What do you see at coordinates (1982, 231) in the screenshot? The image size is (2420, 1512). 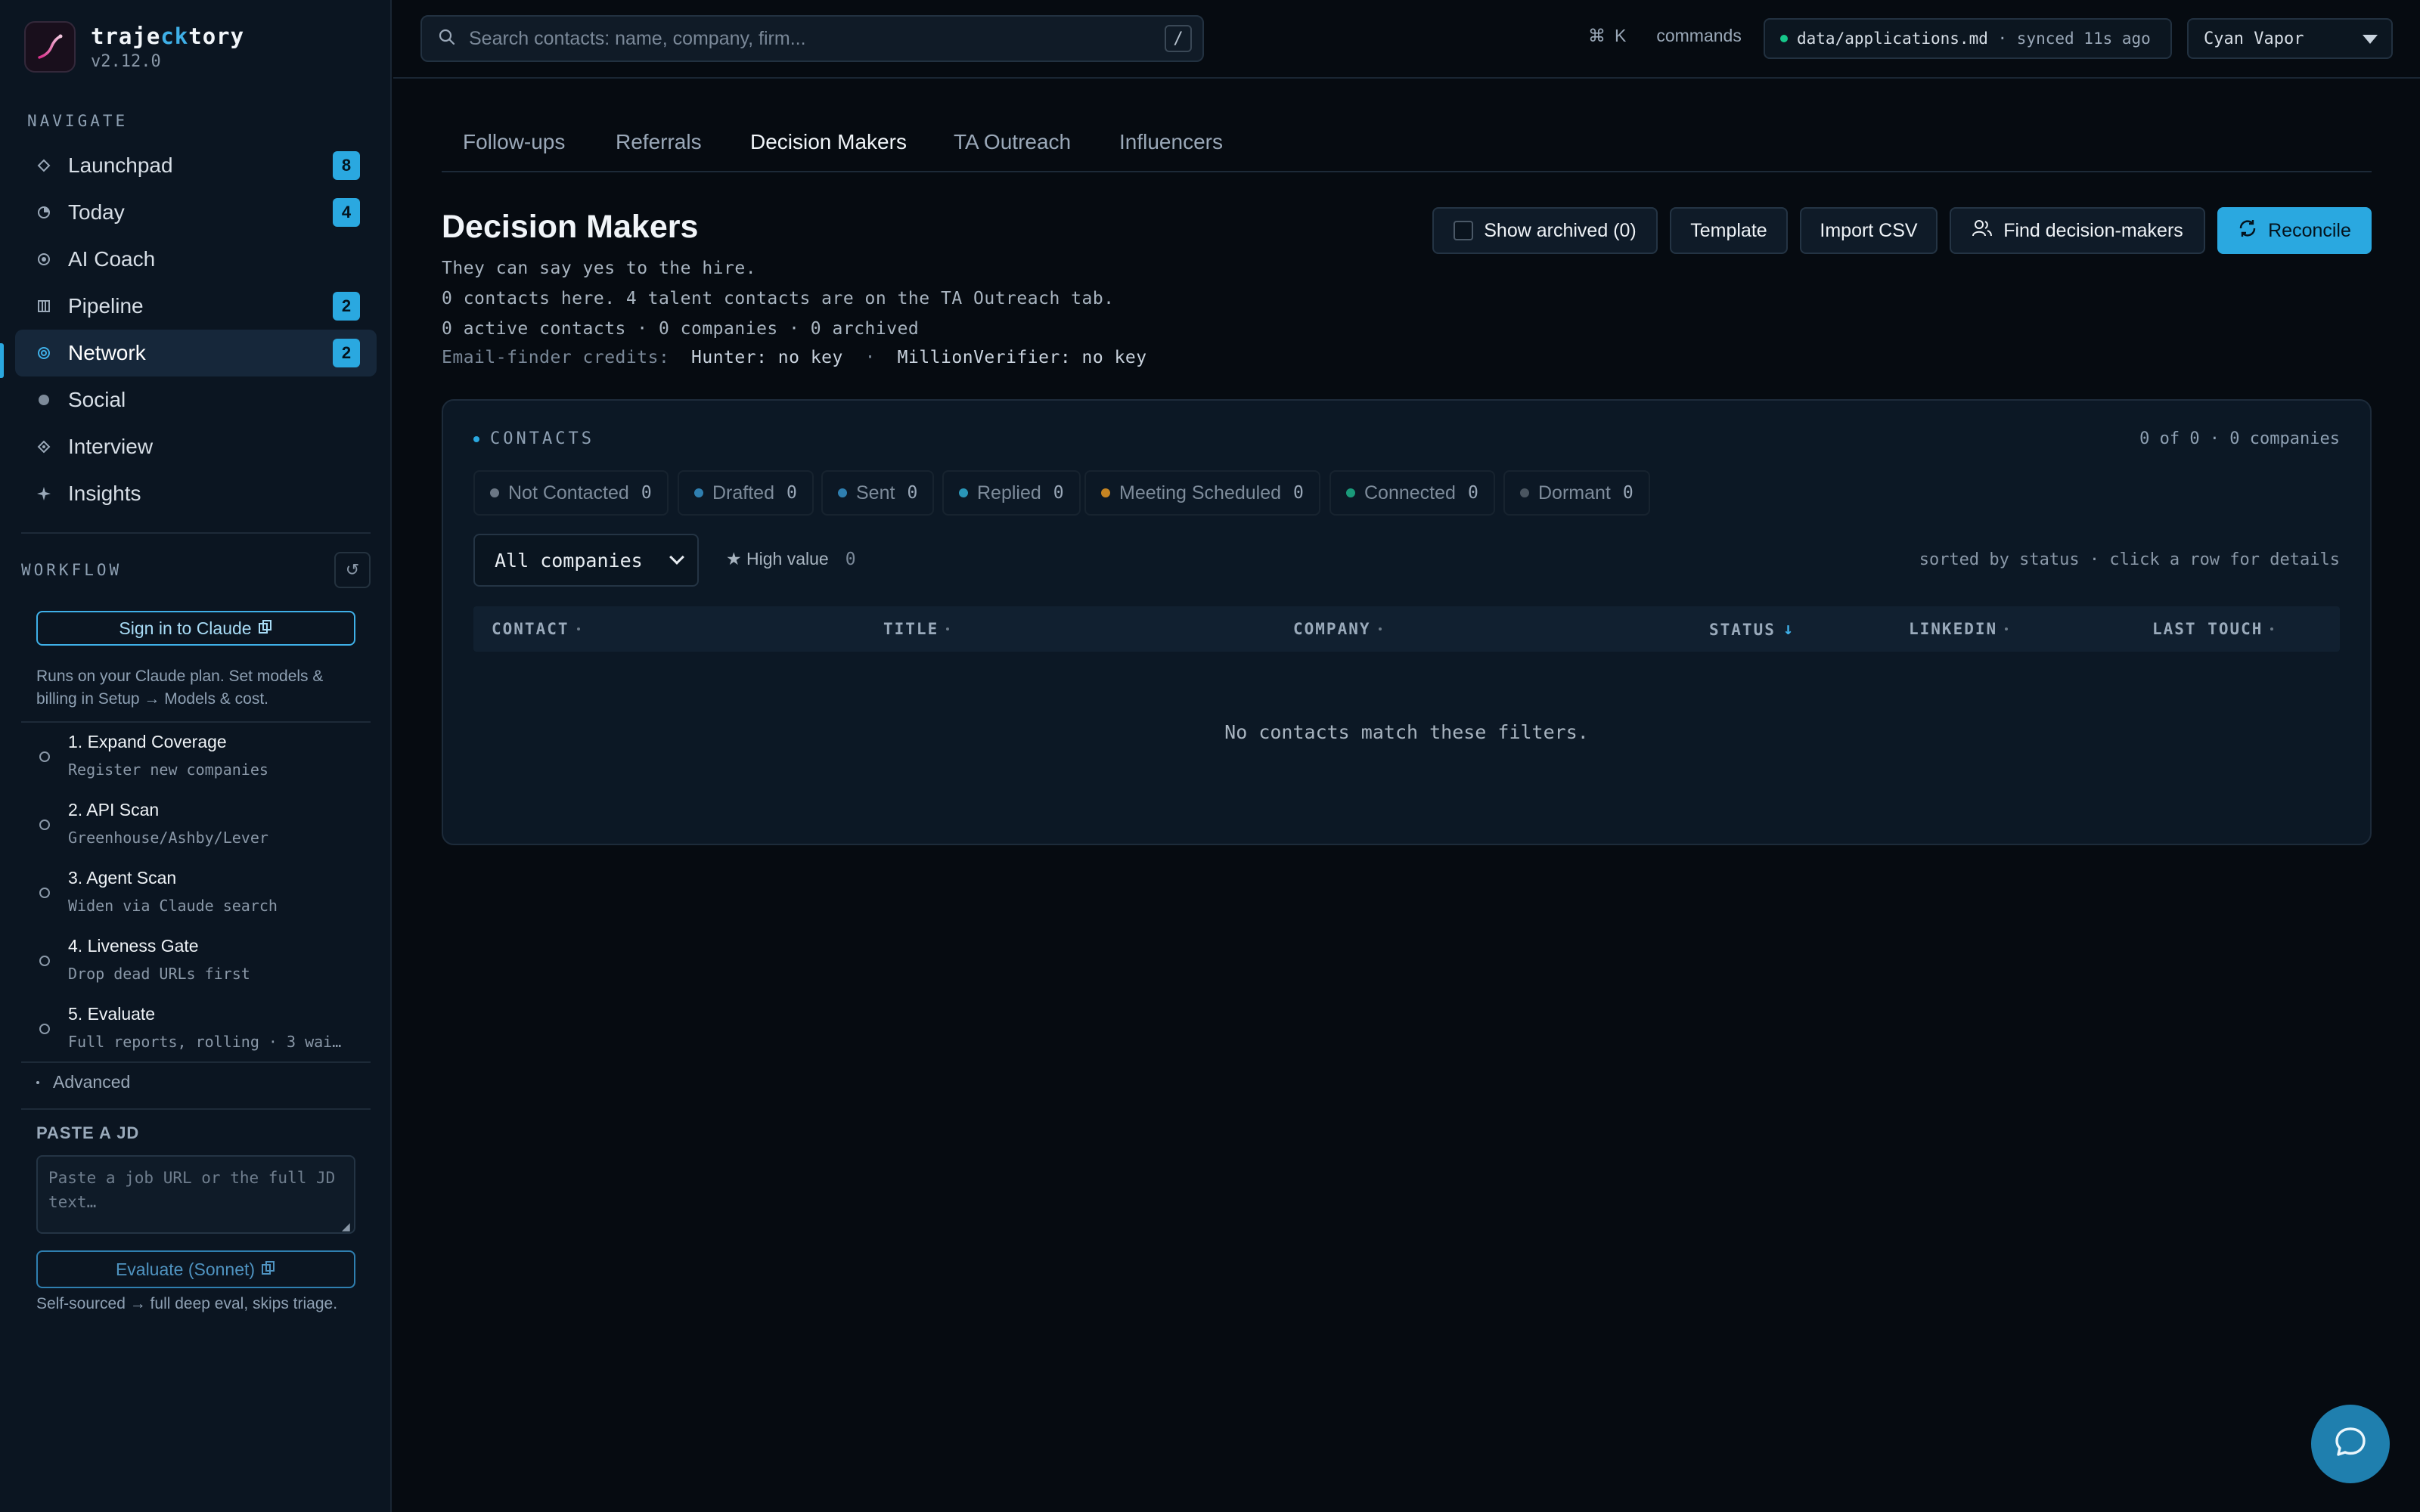 I see `users-icon` at bounding box center [1982, 231].